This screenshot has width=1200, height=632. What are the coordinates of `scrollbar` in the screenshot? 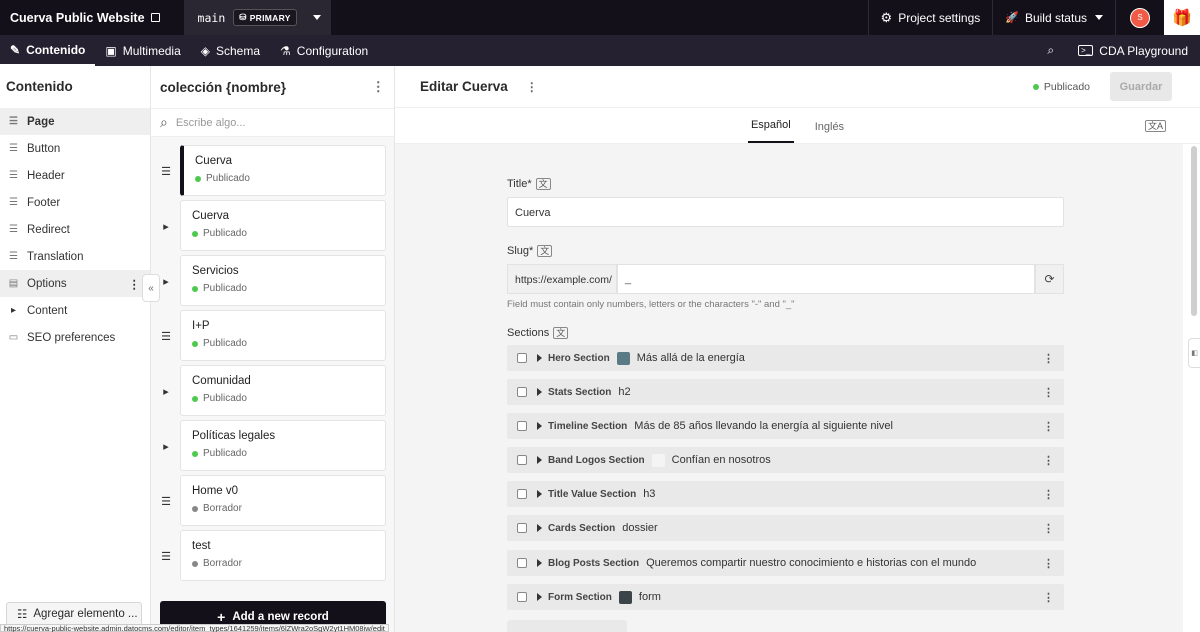 It's located at (1194, 231).